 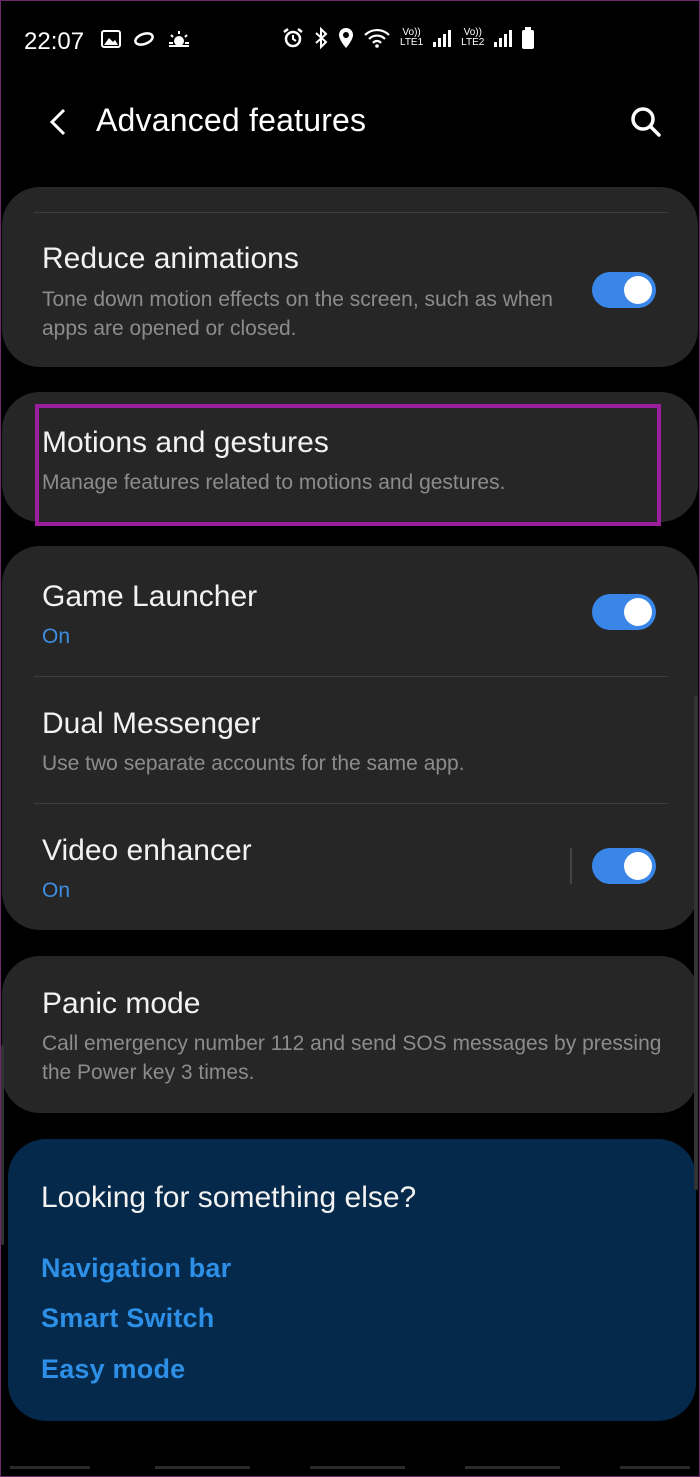 What do you see at coordinates (350, 867) in the screenshot?
I see `video-enhancer-item: Video enhancer On` at bounding box center [350, 867].